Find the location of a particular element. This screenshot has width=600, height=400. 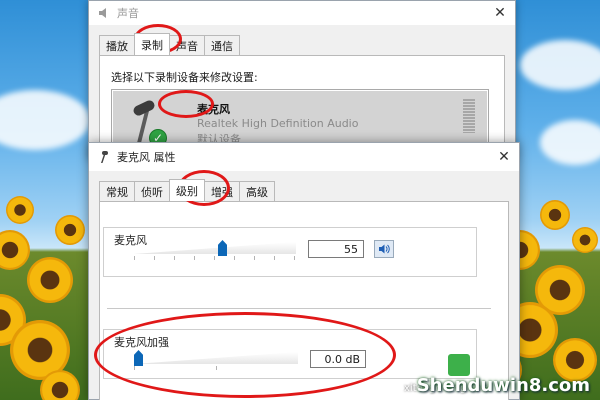

highlight-microphone-device is located at coordinates (186, 104).